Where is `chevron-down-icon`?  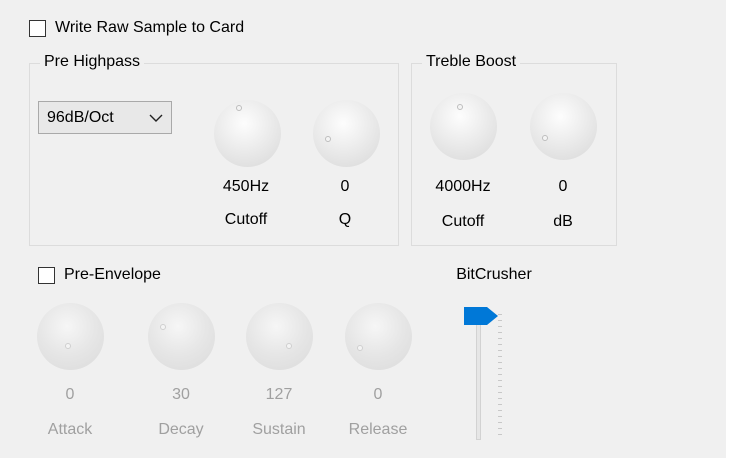 chevron-down-icon is located at coordinates (156, 118).